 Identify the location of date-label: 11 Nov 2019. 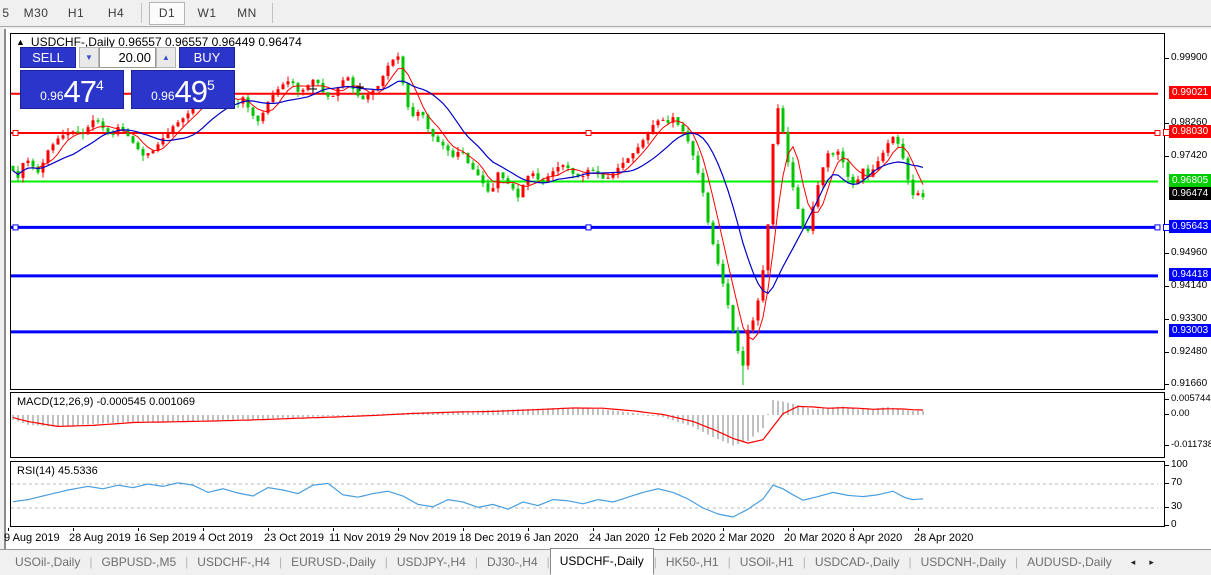
(360, 538).